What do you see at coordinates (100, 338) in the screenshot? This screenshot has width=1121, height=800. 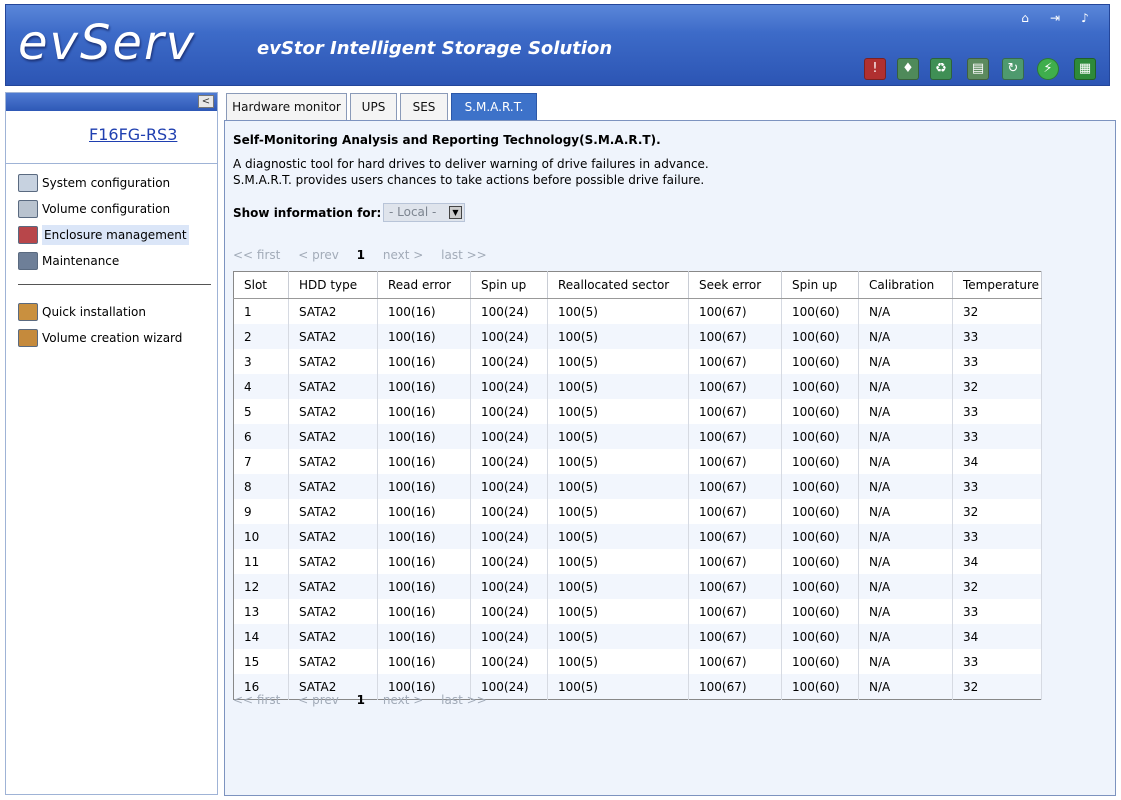 I see `nav-volume-creation-wizard: Volume creation wizard` at bounding box center [100, 338].